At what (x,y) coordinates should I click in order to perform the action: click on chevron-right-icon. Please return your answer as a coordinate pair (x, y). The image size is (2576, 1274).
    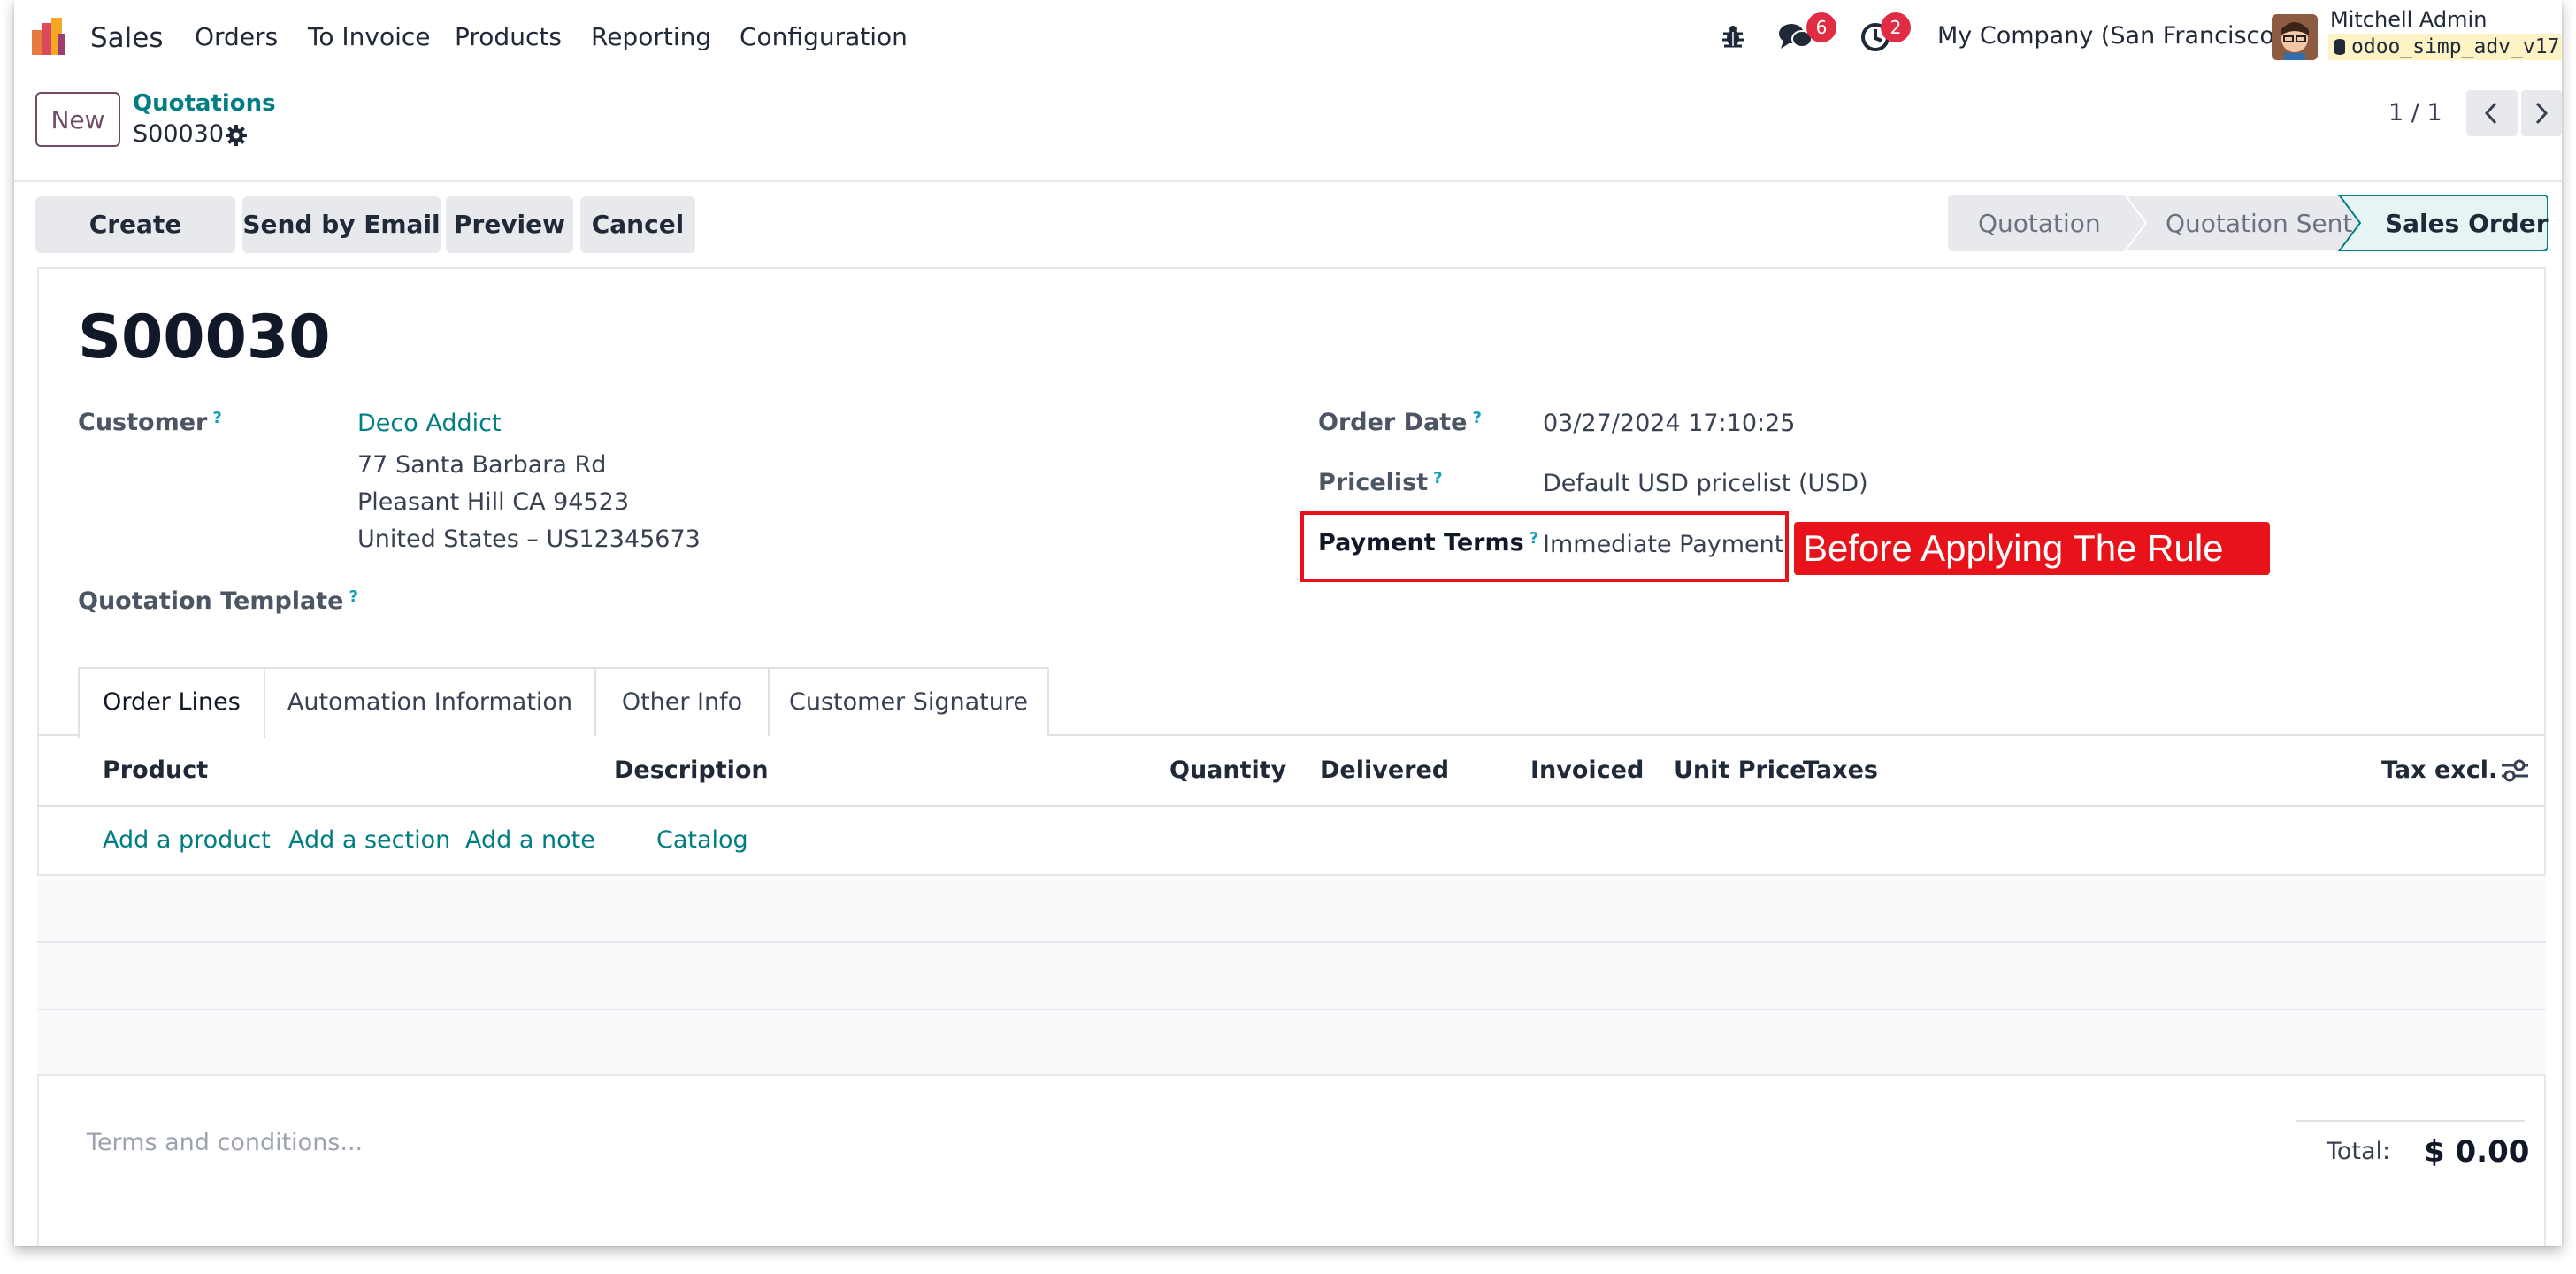
    Looking at the image, I should click on (2542, 114).